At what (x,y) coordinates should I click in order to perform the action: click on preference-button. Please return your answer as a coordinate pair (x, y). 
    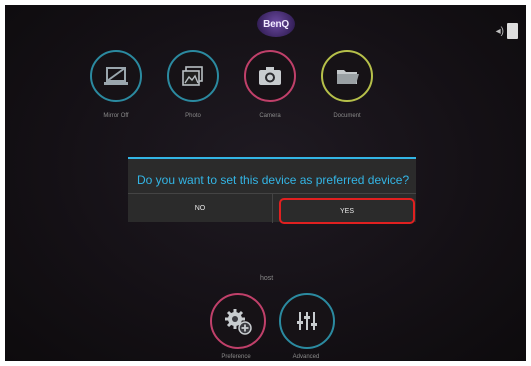
    Looking at the image, I should click on (238, 321).